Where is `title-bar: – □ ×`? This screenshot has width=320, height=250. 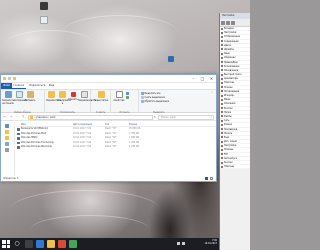
title-bar: – □ × is located at coordinates (108, 79).